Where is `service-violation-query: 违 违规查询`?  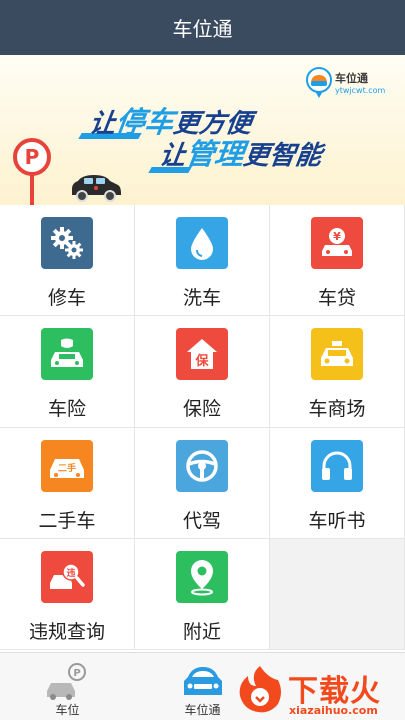
service-violation-query: 违 违规查询 is located at coordinates (67, 594).